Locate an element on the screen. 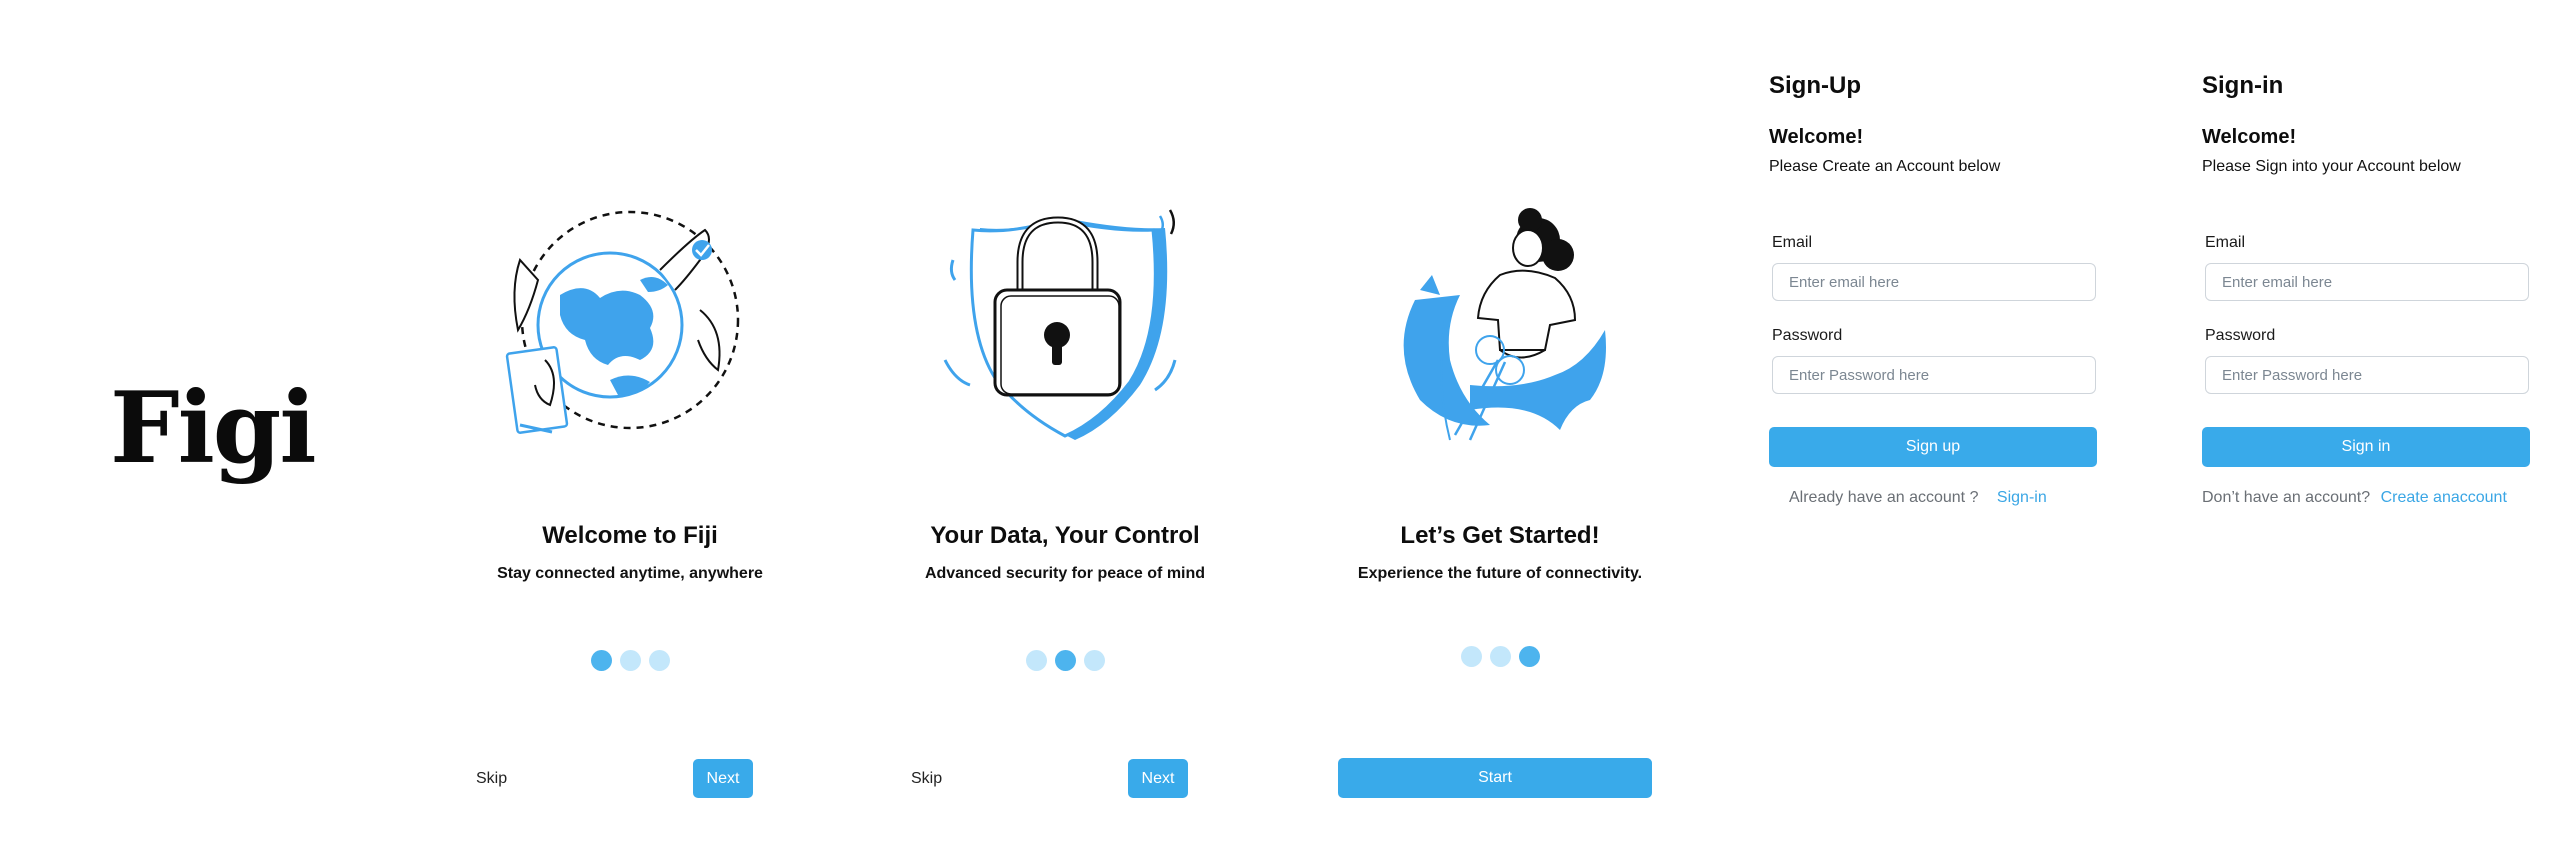 This screenshot has width=2558, height=852. signup-button: Sign up is located at coordinates (1933, 447).